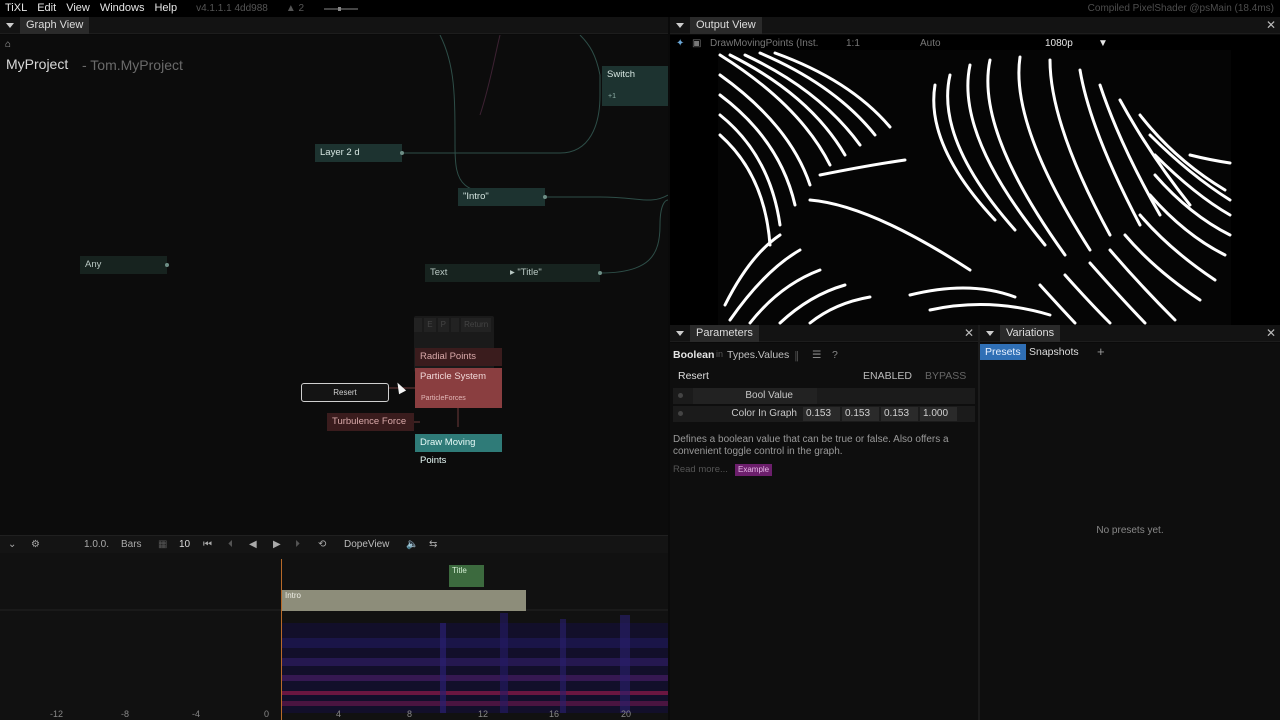  I want to click on ruler-tick: -12, so click(57, 714).